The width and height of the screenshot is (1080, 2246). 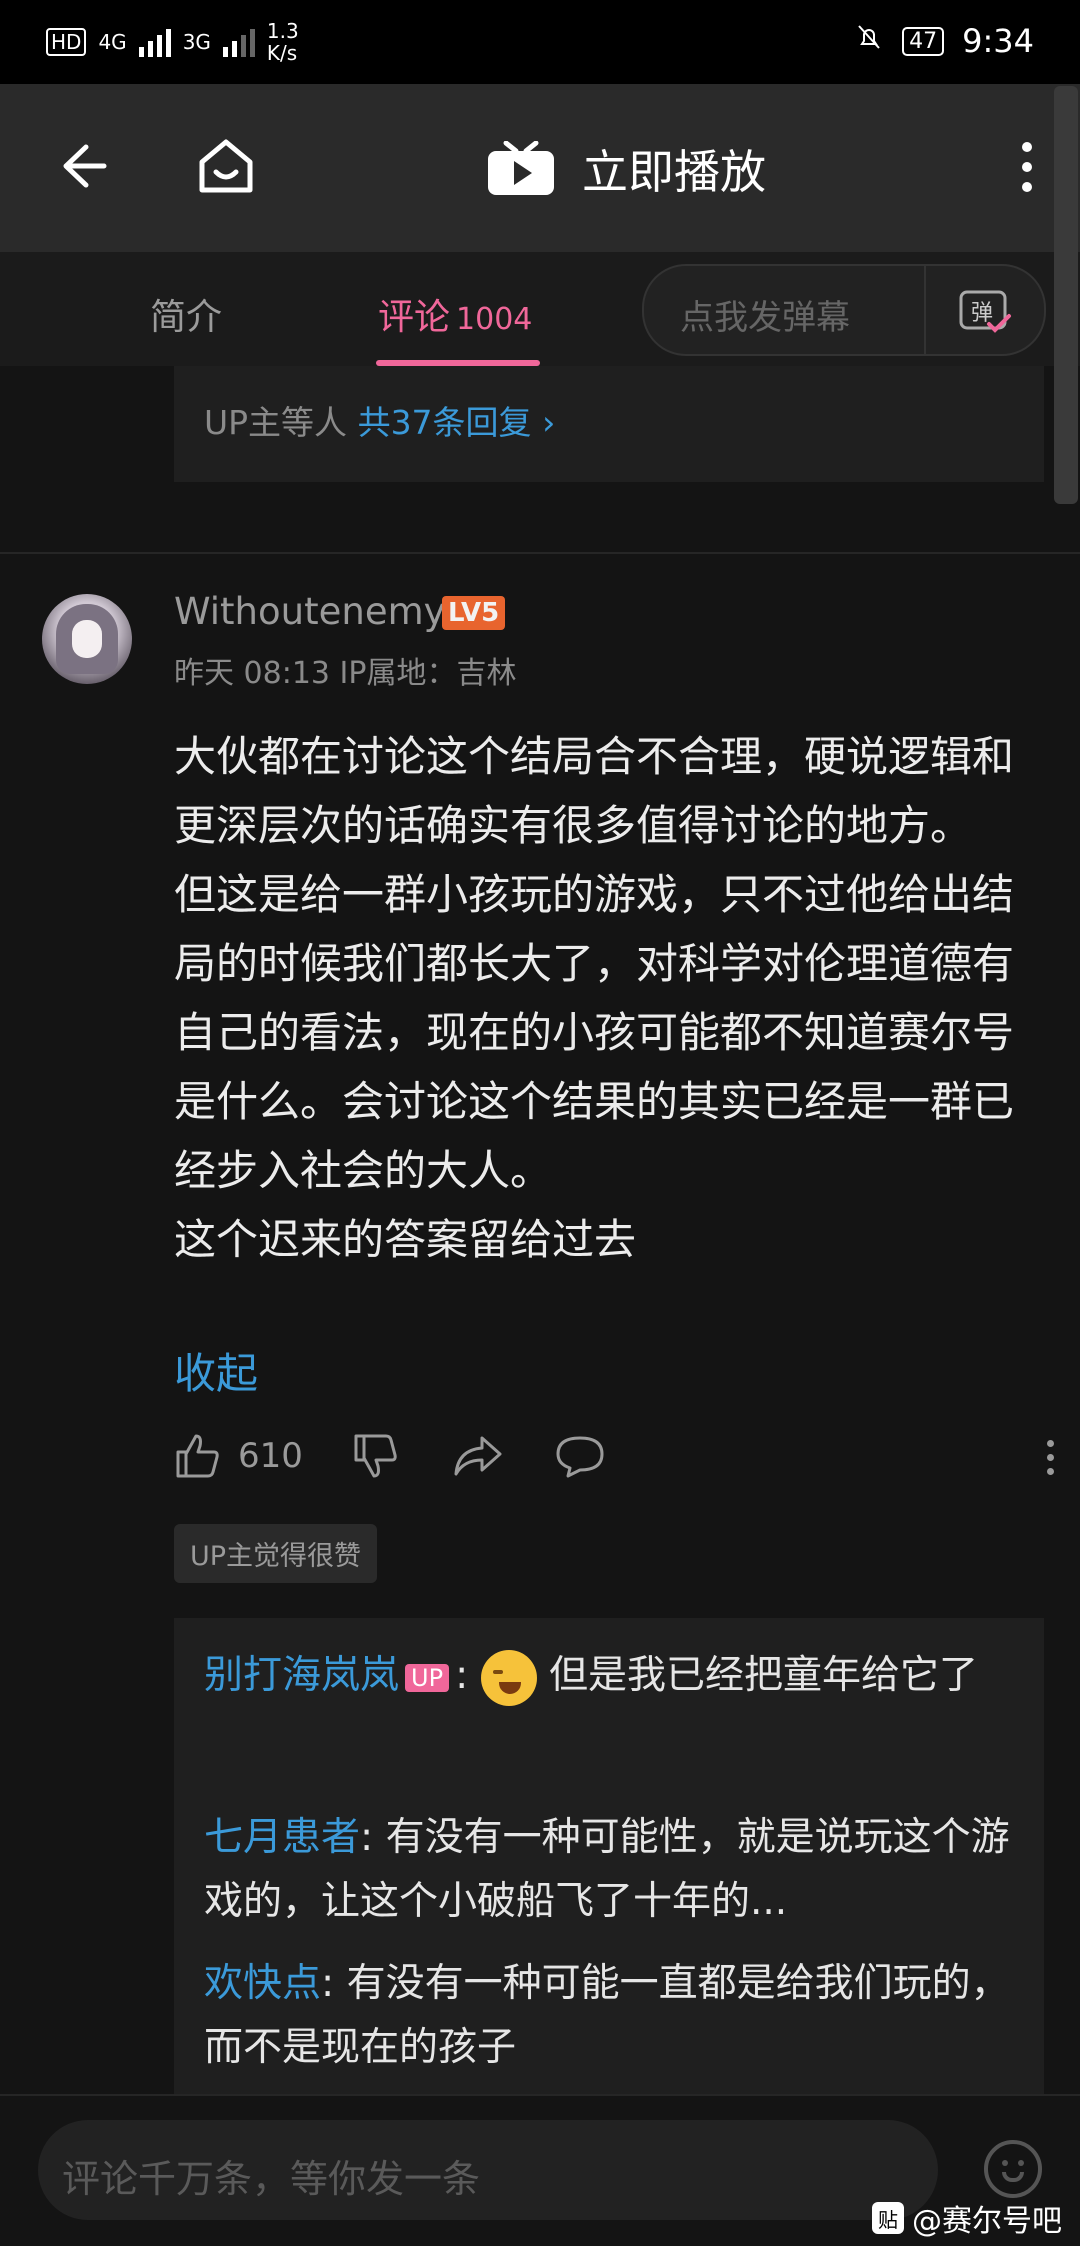 I want to click on comment-input-placeholder: 评论千万条，等你发一条, so click(x=271, y=2179).